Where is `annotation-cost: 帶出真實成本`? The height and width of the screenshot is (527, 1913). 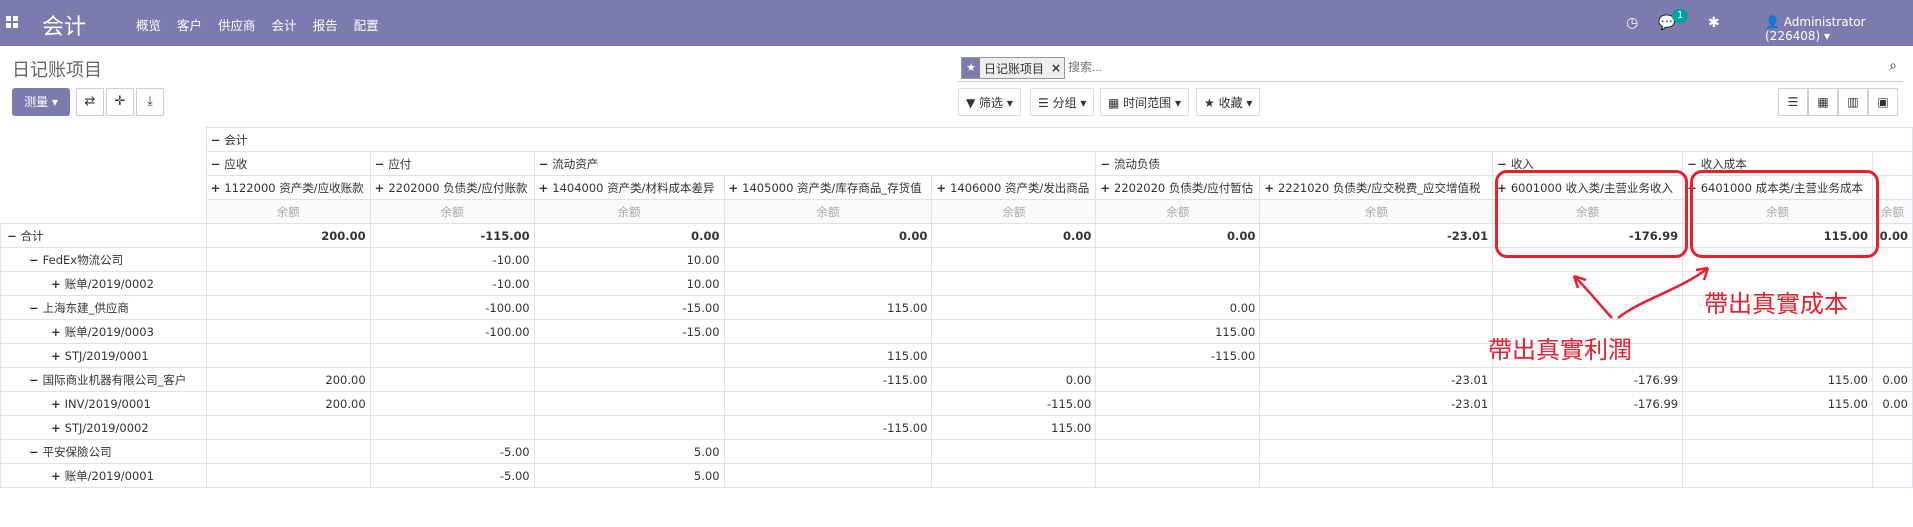 annotation-cost: 帶出真實成本 is located at coordinates (1776, 304).